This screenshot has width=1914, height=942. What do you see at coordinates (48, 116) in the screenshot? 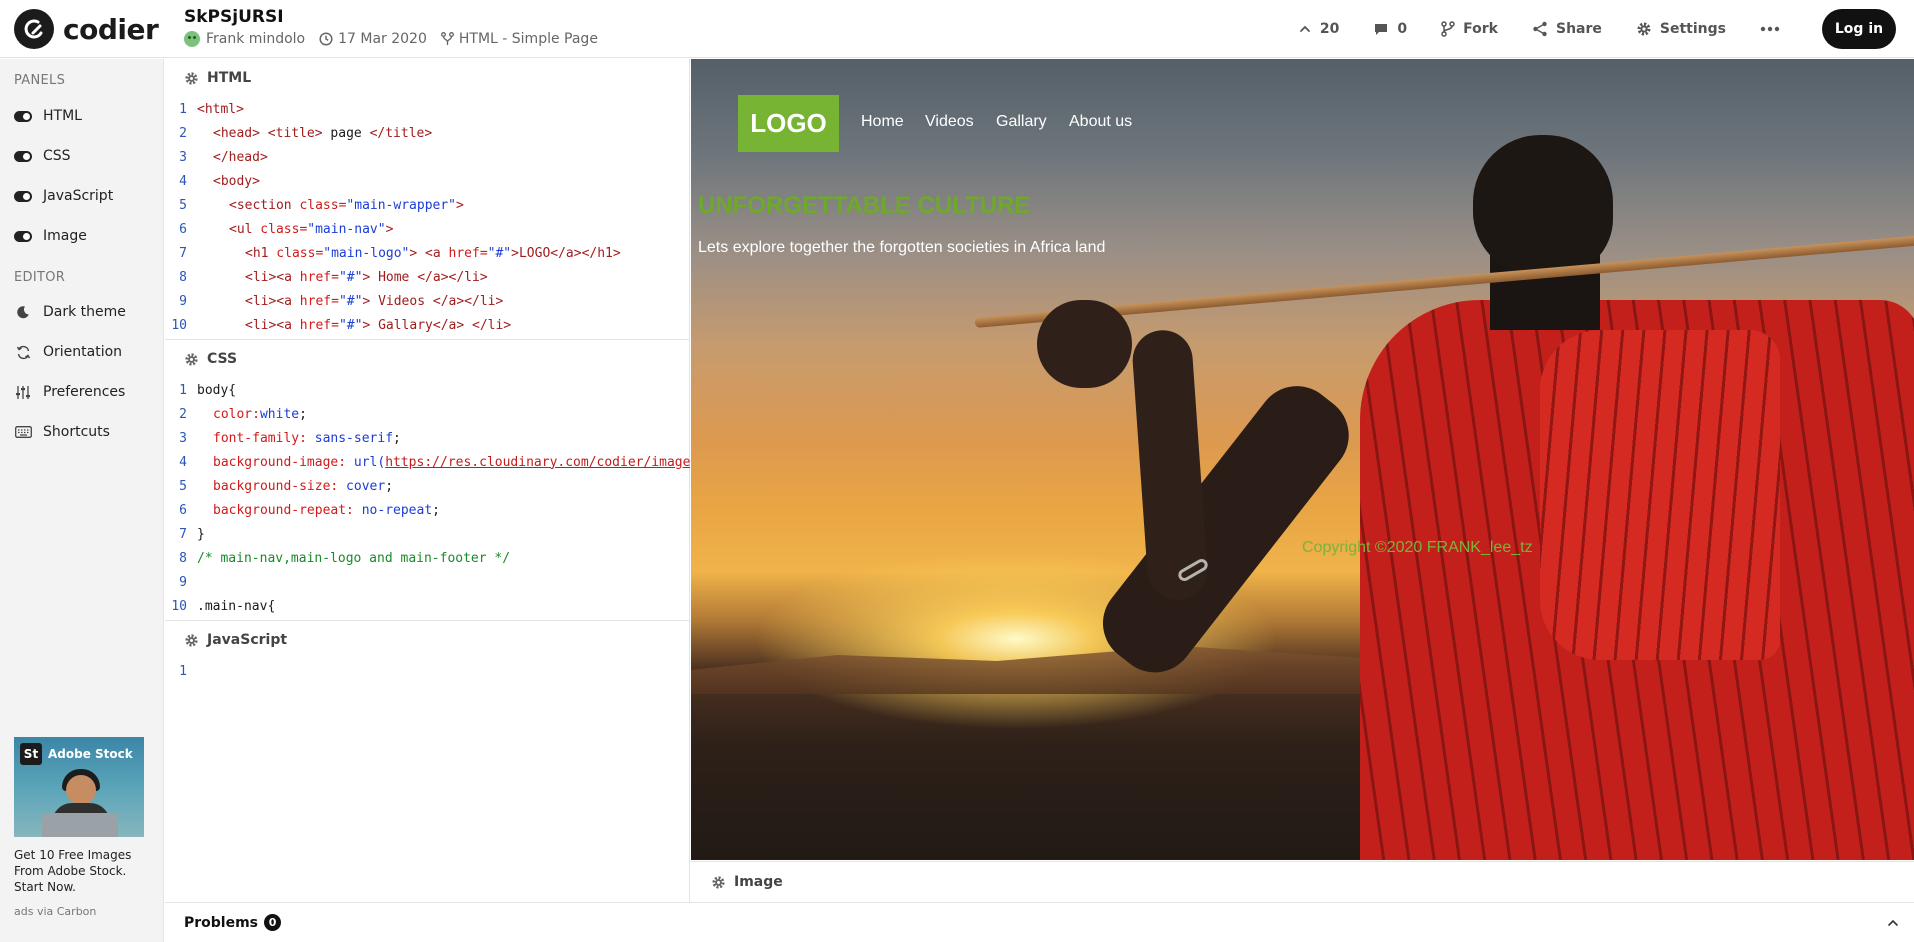
I see `panel-toggle-html: HTML` at bounding box center [48, 116].